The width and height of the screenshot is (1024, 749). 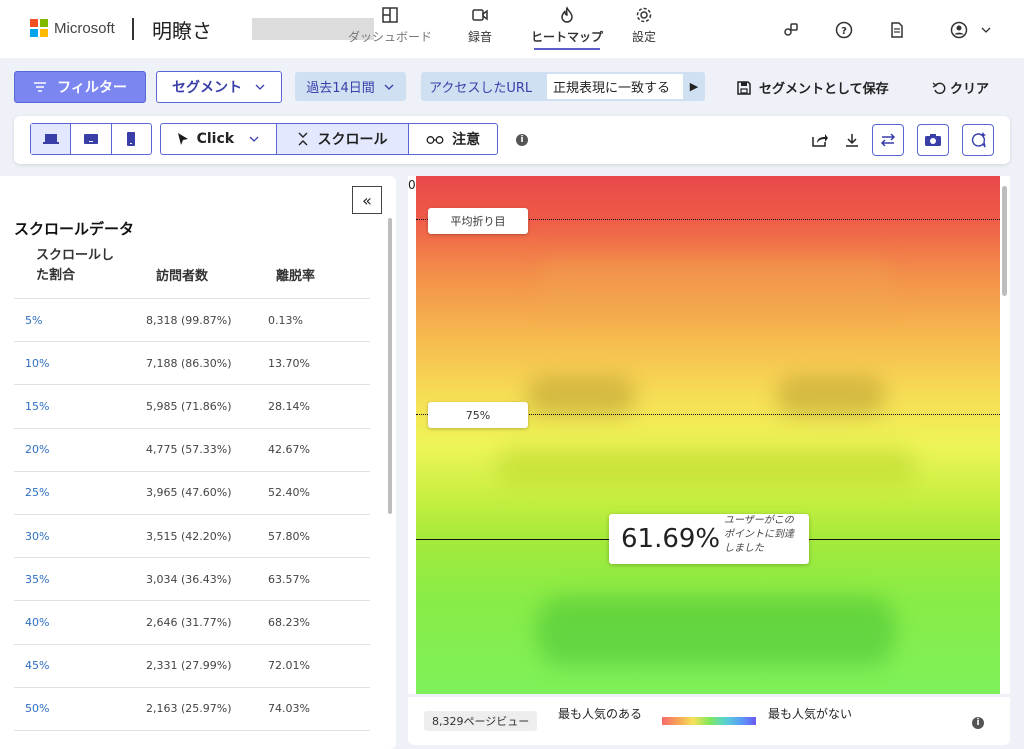 What do you see at coordinates (189, 536) in the screenshot?
I see `visitors-cell: 3,515 (42.20%)` at bounding box center [189, 536].